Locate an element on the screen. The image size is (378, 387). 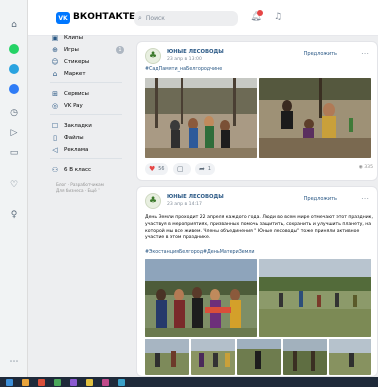
eye-icon: ◉ is located at coordinates (360, 167).